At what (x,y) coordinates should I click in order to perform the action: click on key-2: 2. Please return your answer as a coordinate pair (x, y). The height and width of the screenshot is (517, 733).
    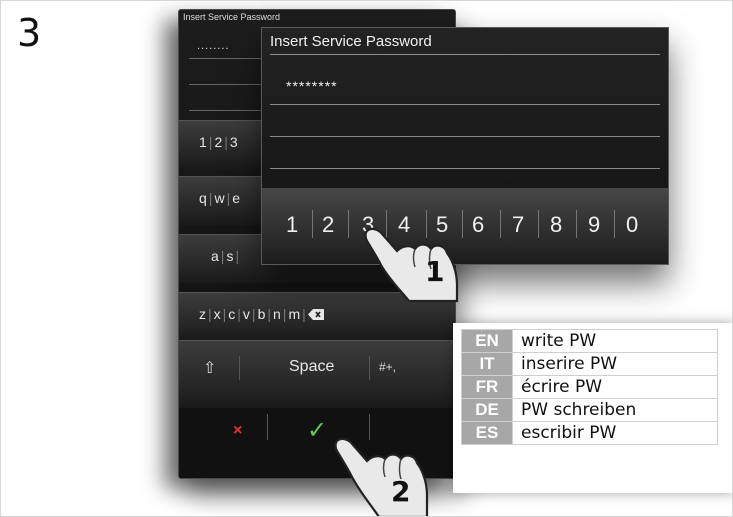
    Looking at the image, I should click on (328, 225).